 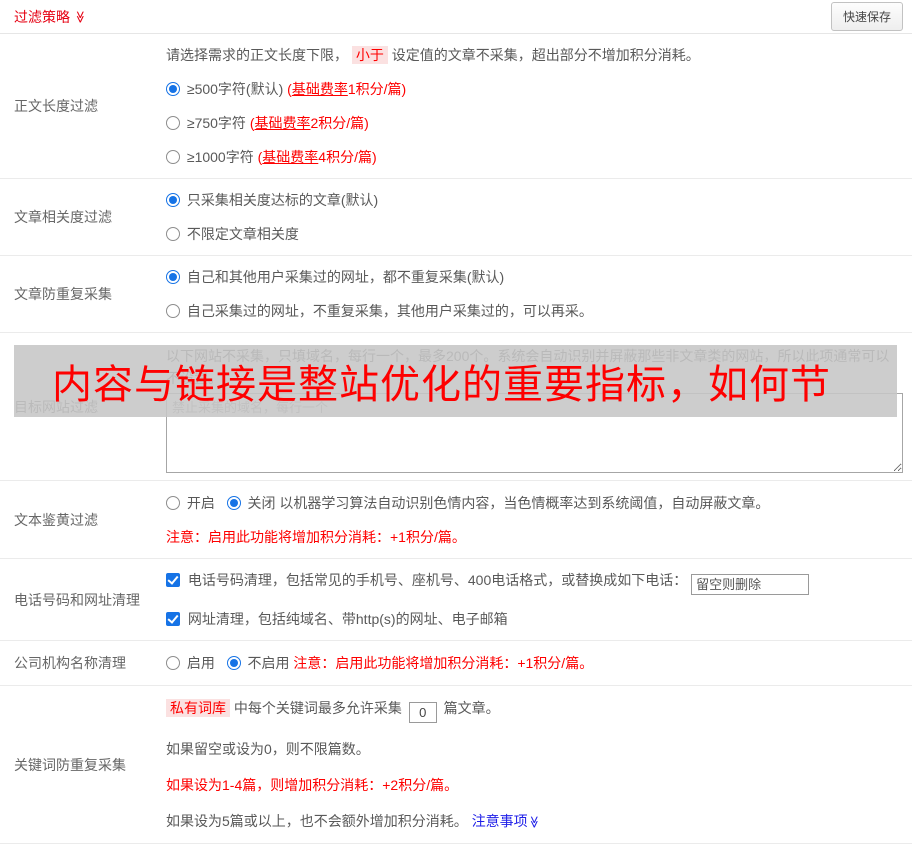 What do you see at coordinates (534, 277) in the screenshot?
I see `dedup-option-global: 自己和其他用户采集过的网址，都不重复采集(默认)` at bounding box center [534, 277].